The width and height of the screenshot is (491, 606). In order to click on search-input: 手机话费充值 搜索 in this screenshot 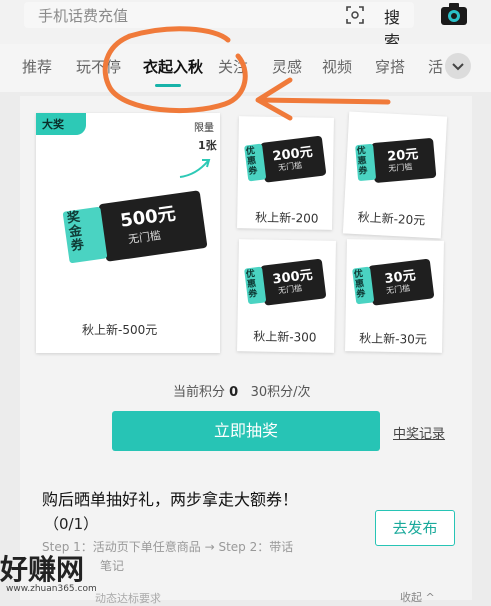, I will do `click(219, 26)`.